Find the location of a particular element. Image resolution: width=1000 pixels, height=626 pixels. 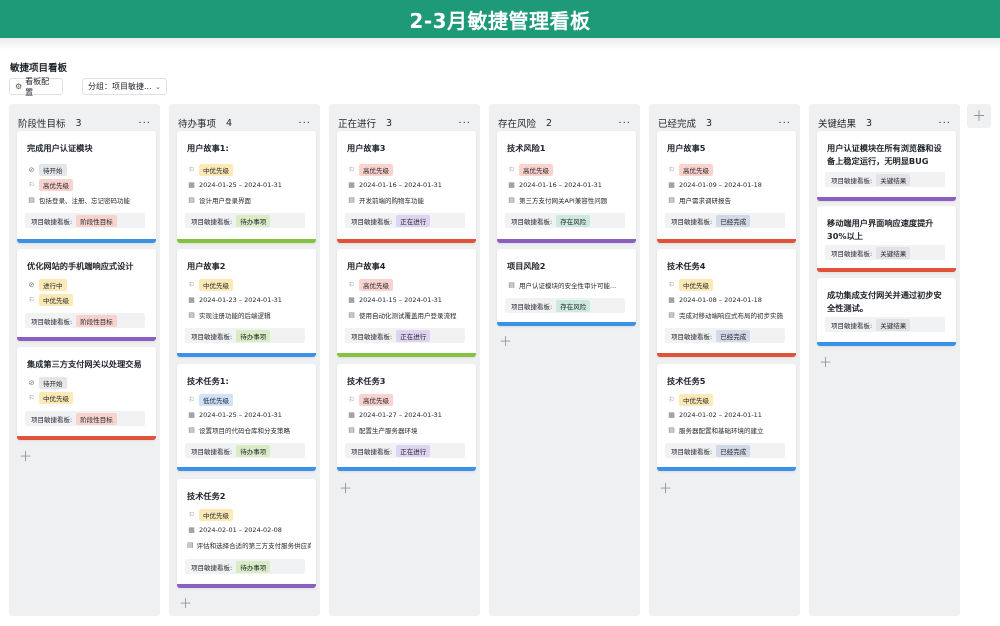

board-tag: 存在风险 is located at coordinates (573, 220).